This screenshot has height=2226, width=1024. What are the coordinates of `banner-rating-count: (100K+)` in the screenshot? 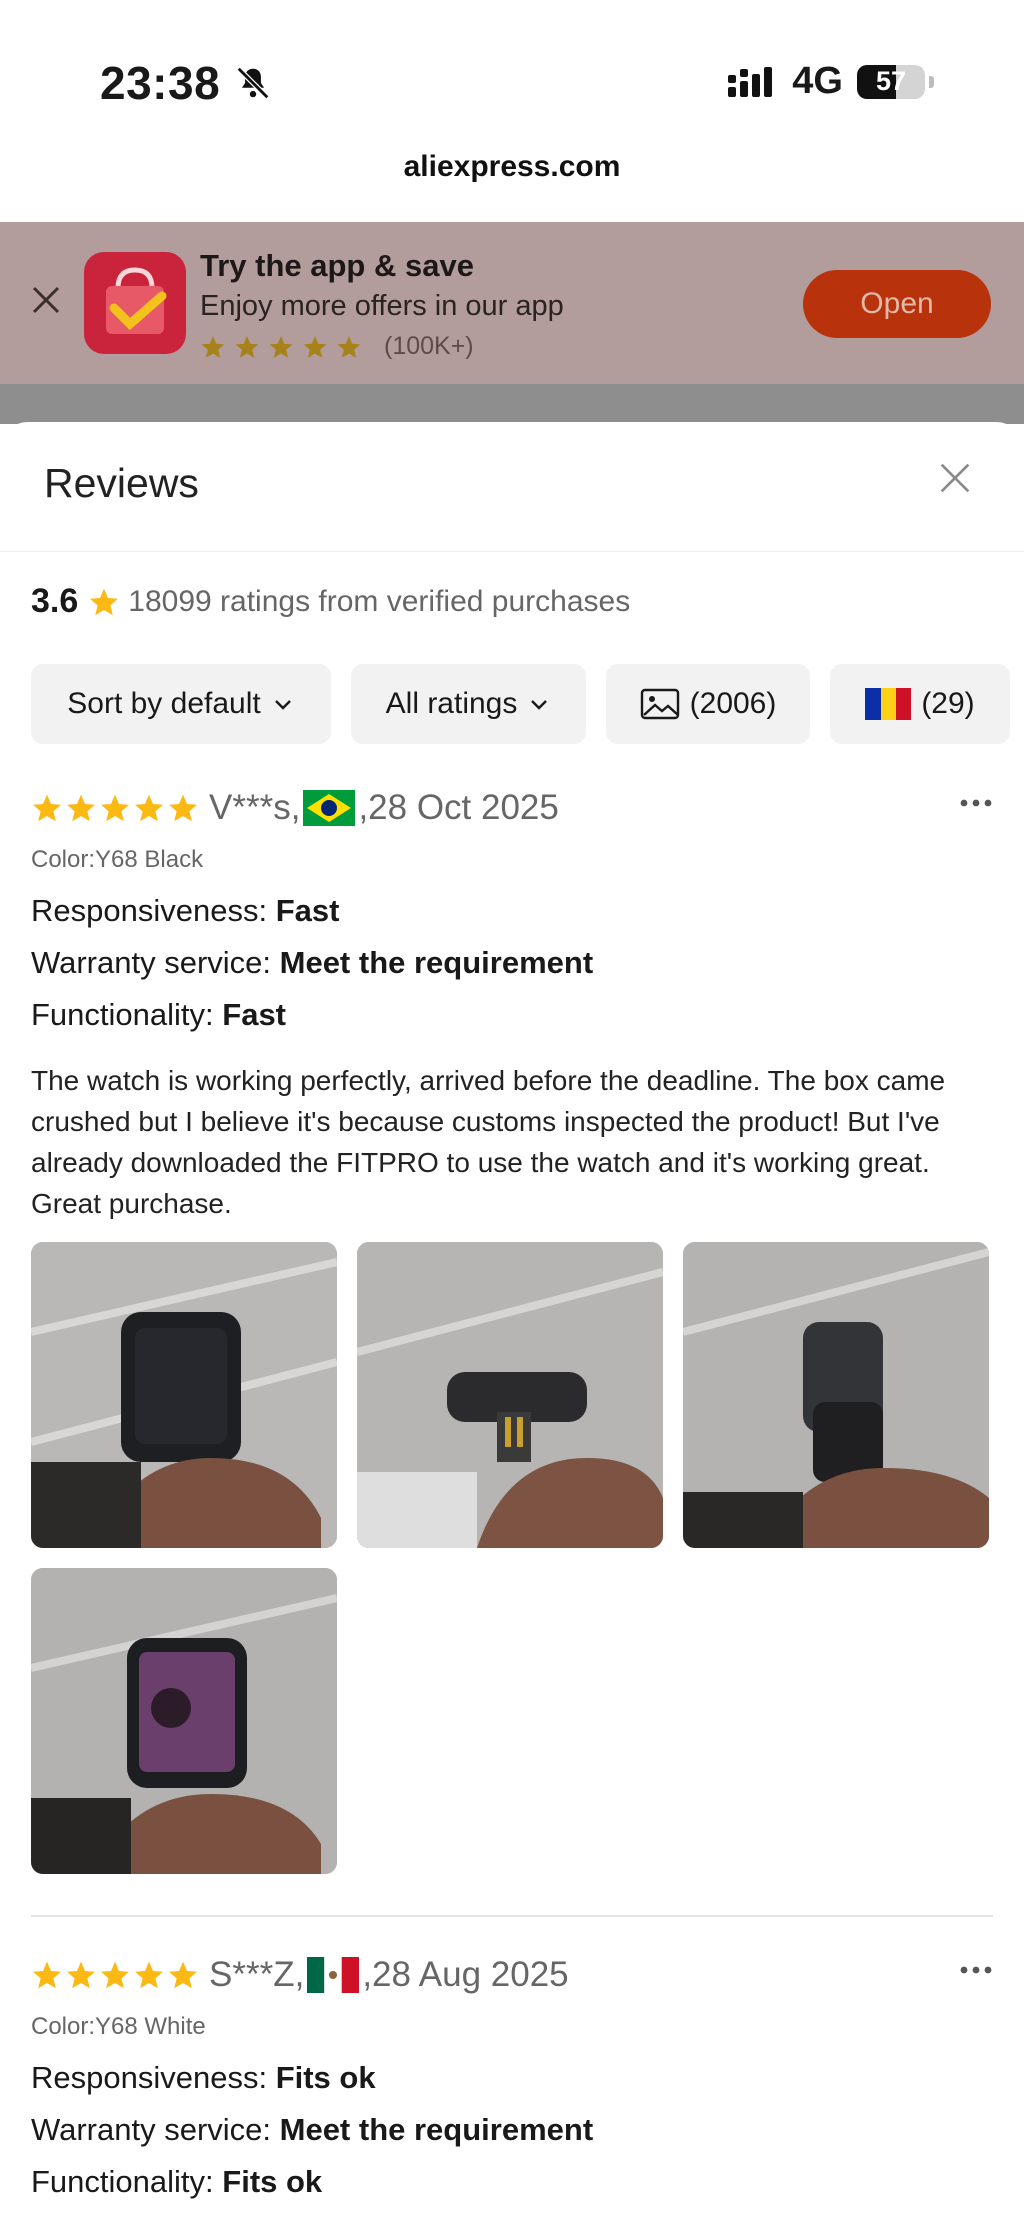 It's located at (429, 346).